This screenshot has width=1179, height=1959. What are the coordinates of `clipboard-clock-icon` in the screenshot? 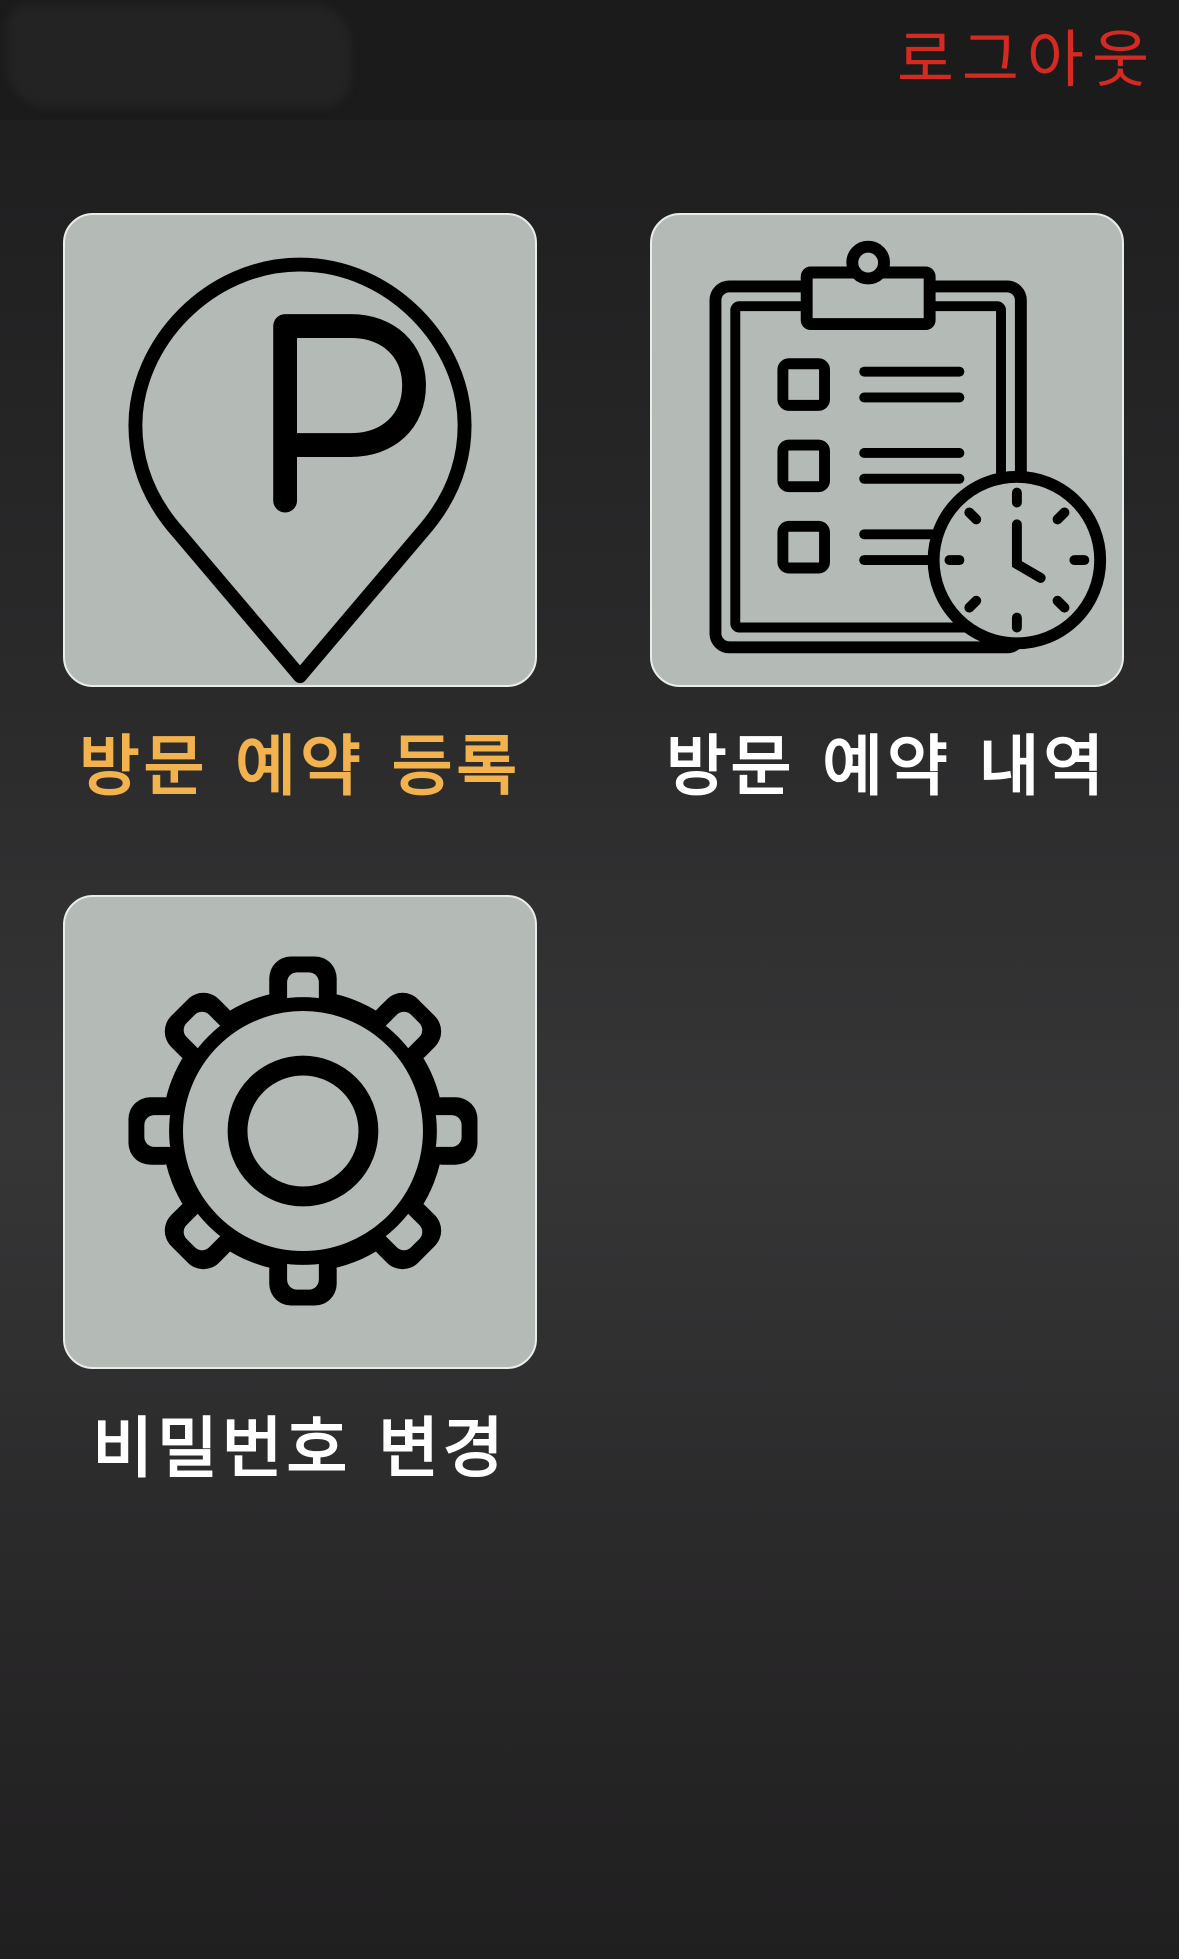 It's located at (908, 447).